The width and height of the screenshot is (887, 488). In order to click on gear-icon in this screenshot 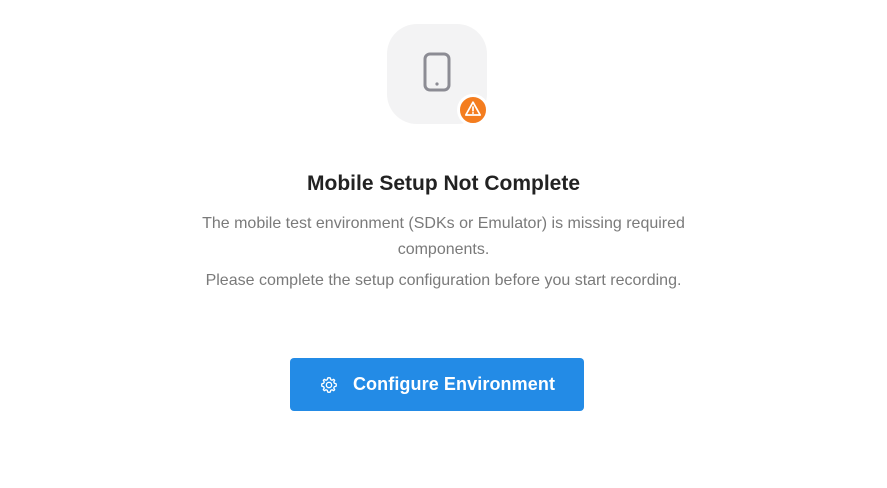, I will do `click(329, 385)`.